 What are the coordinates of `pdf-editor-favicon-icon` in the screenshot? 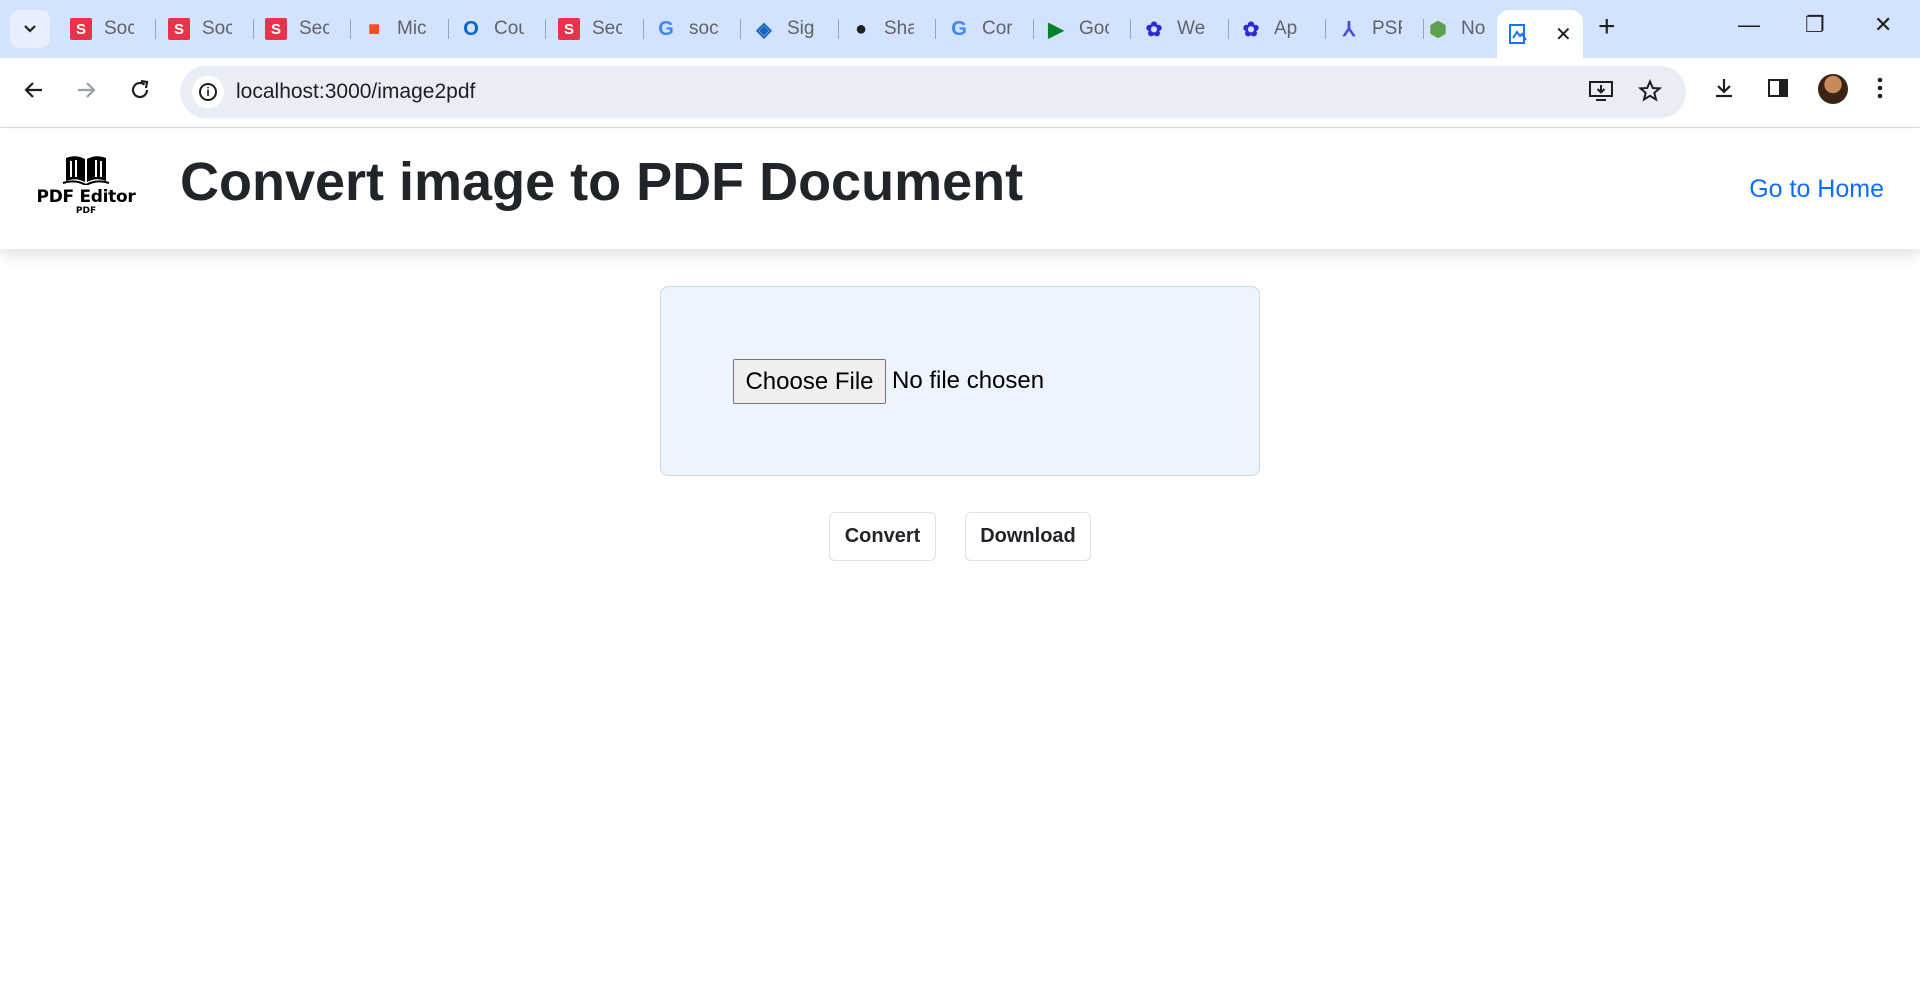 It's located at (1518, 34).